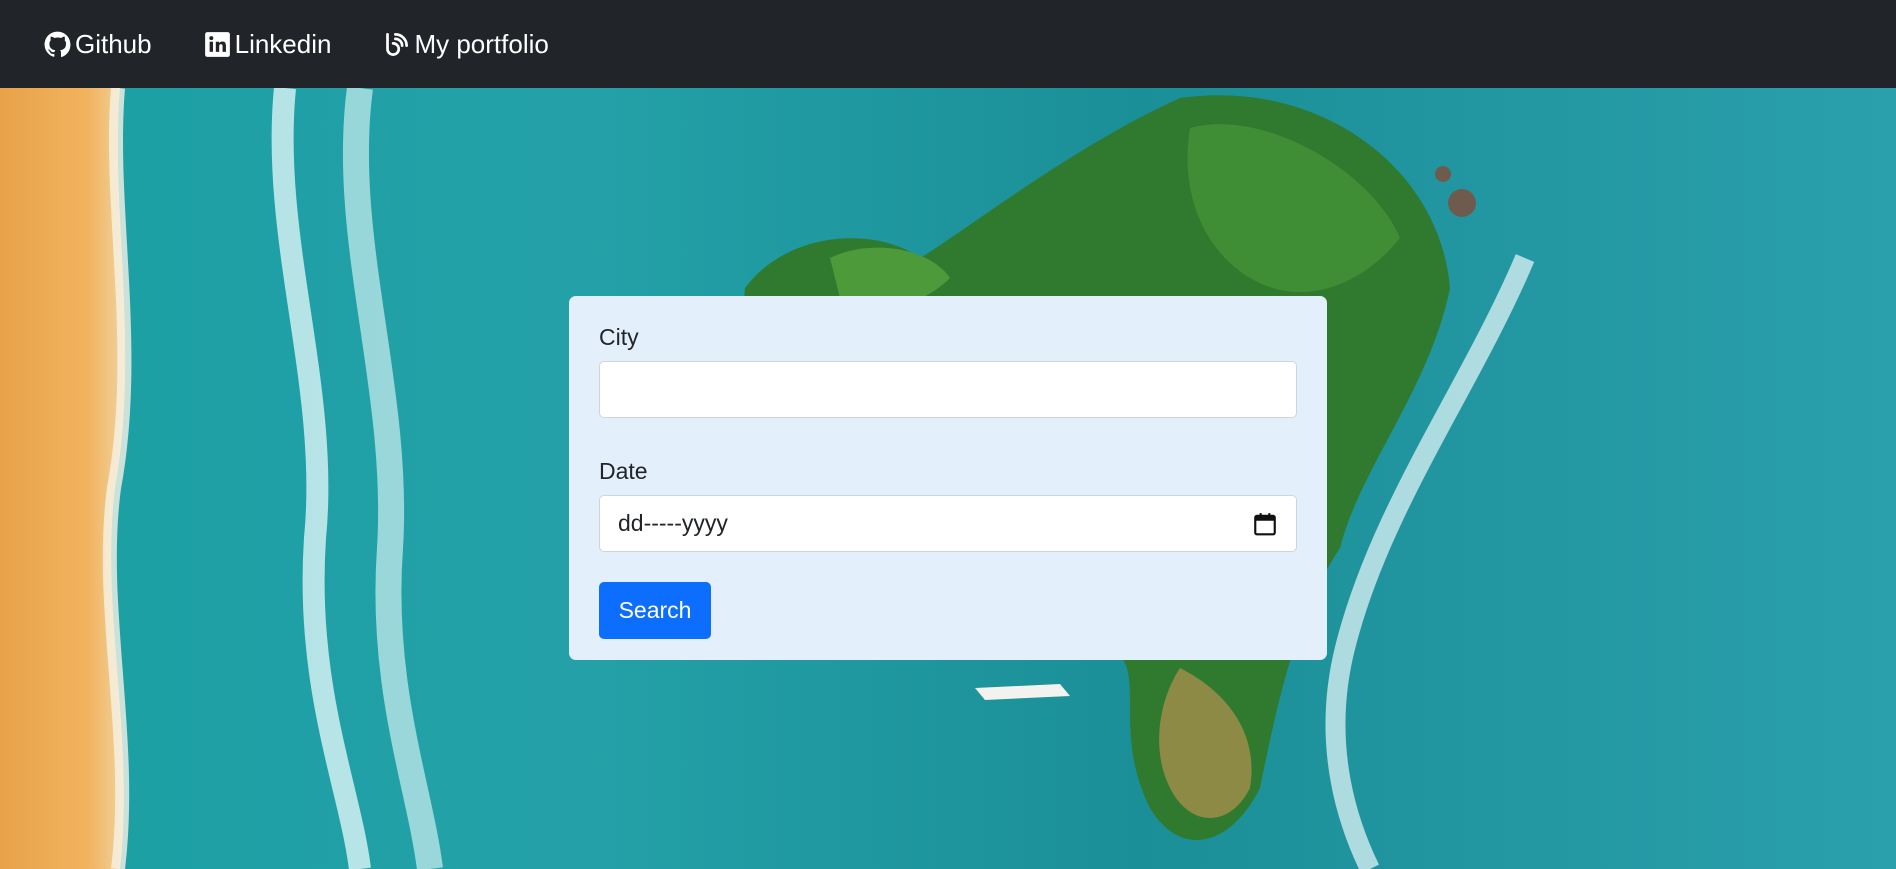 The width and height of the screenshot is (1896, 869). Describe the element at coordinates (283, 43) in the screenshot. I see `nav-link-label: Linkedin` at that location.